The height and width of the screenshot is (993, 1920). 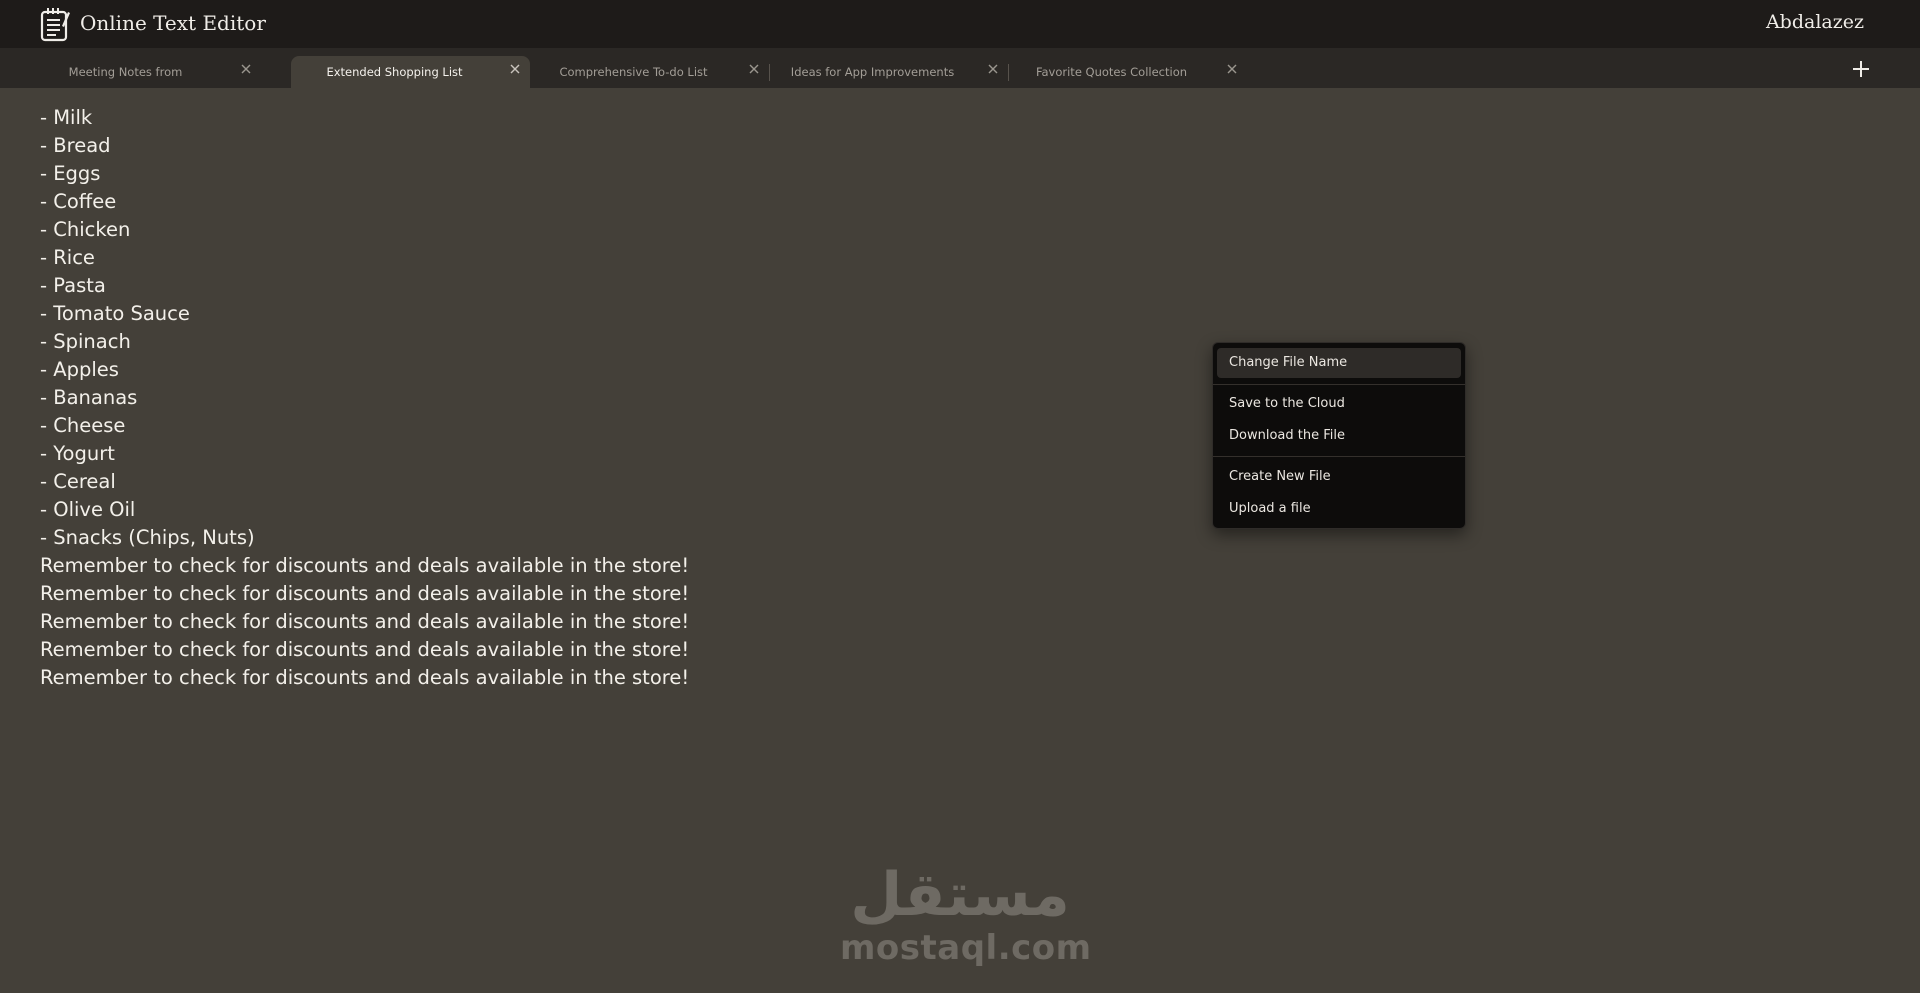 What do you see at coordinates (115, 313) in the screenshot?
I see `document-line: - Tomato Sauce` at bounding box center [115, 313].